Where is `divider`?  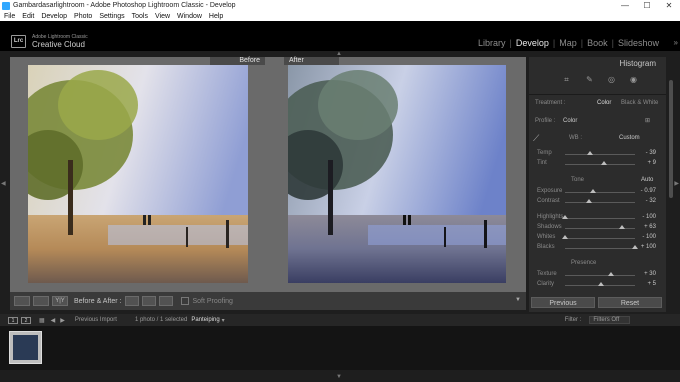 divider is located at coordinates (597, 94).